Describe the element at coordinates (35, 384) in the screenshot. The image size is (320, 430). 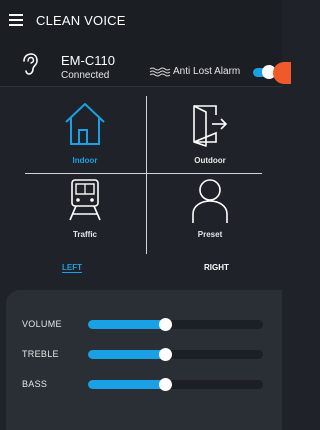
I see `slider-label: BASS` at that location.